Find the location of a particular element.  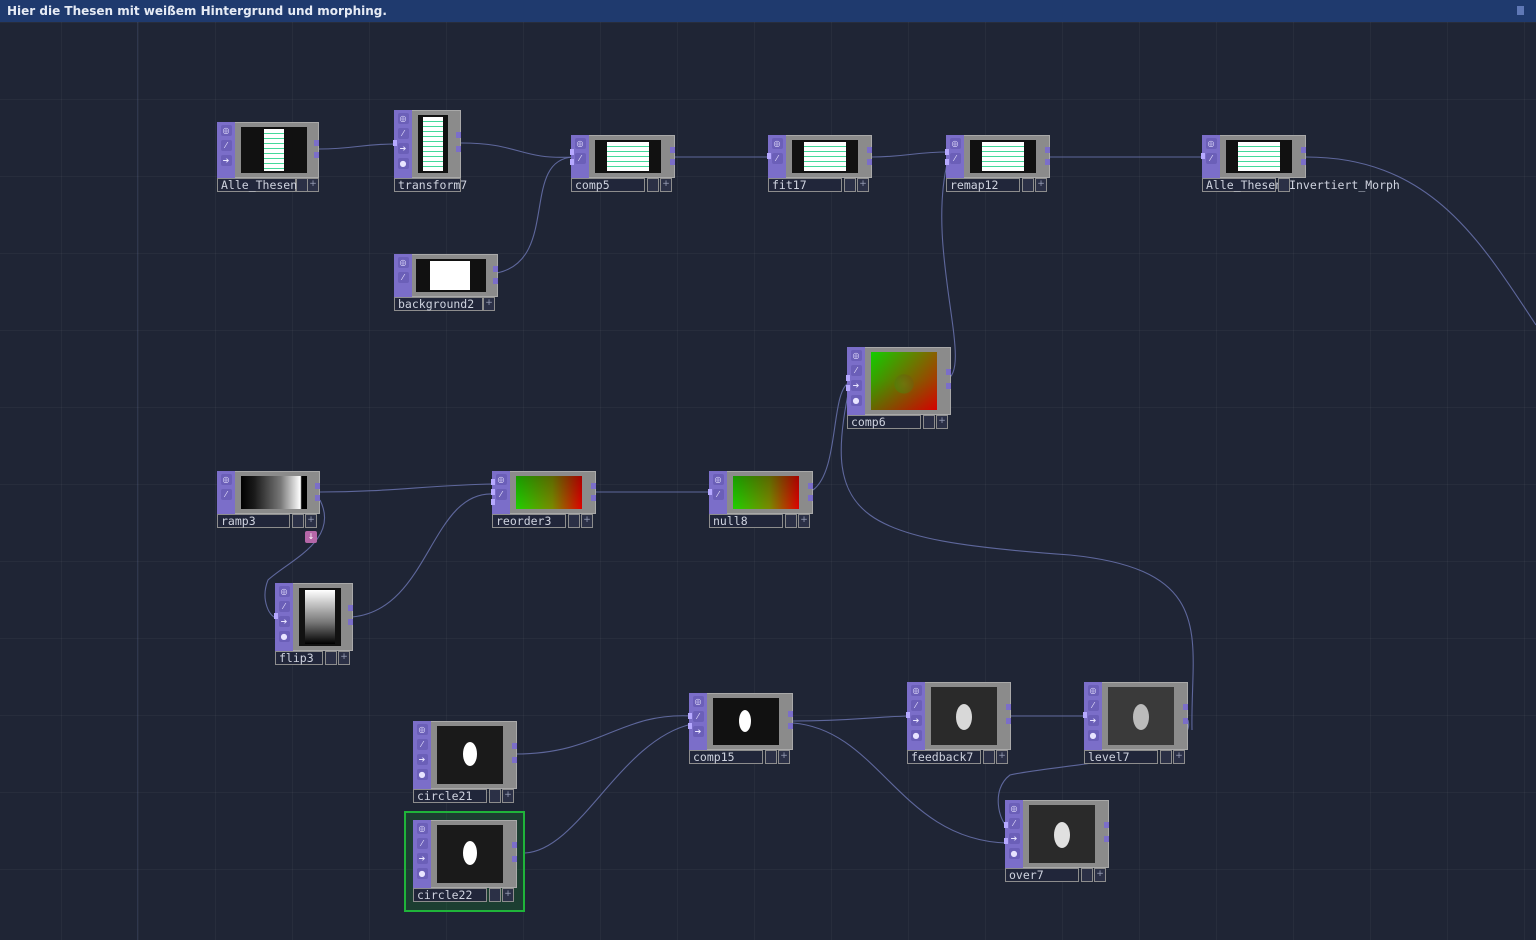

node-label: transform7 is located at coordinates (430, 185).